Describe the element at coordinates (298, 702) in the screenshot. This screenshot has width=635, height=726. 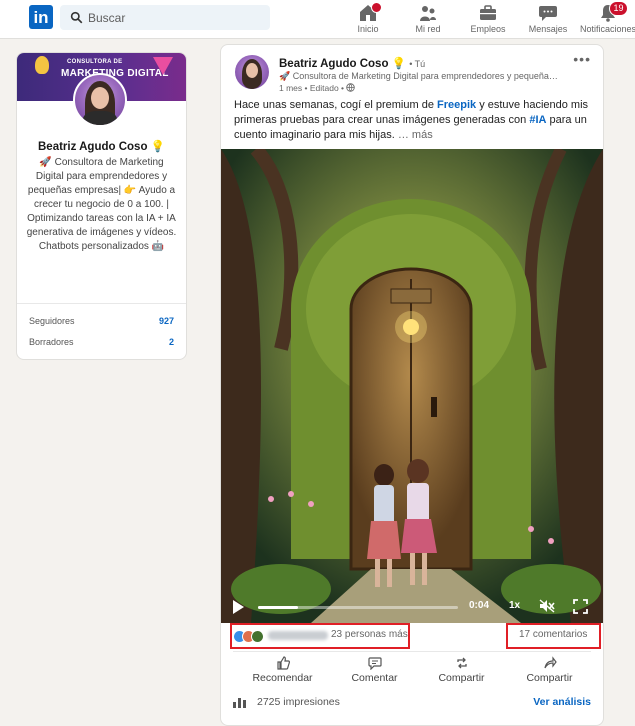
I see `impressions-count: 2725 impresiones` at that location.